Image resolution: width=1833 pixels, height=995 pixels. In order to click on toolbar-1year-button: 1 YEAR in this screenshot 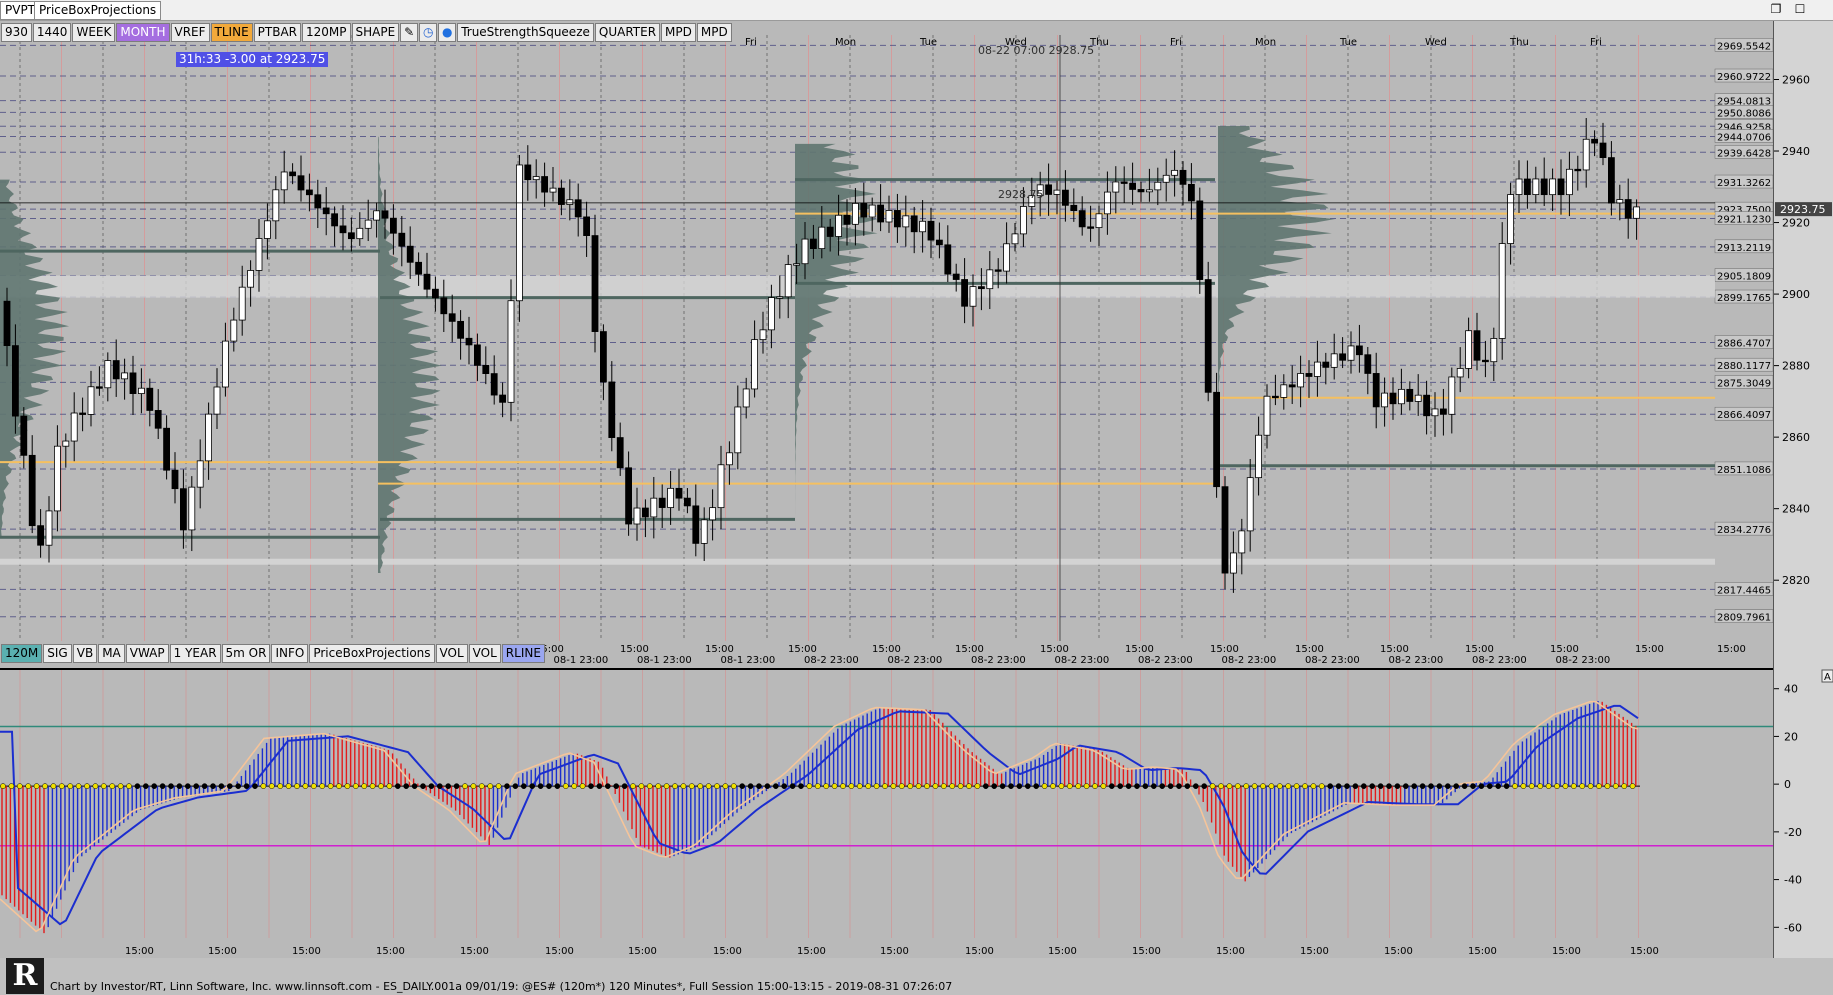, I will do `click(195, 653)`.